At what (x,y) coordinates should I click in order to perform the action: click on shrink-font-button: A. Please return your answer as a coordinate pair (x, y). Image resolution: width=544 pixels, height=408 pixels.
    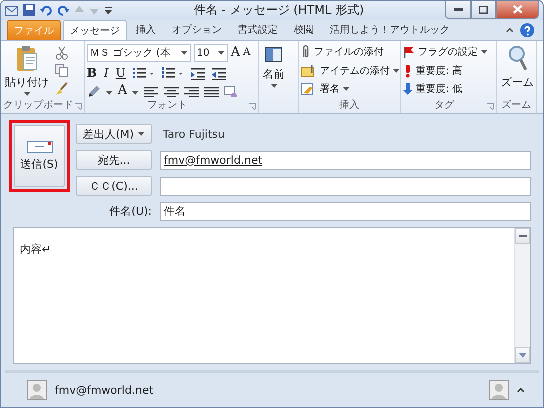
    Looking at the image, I should click on (247, 53).